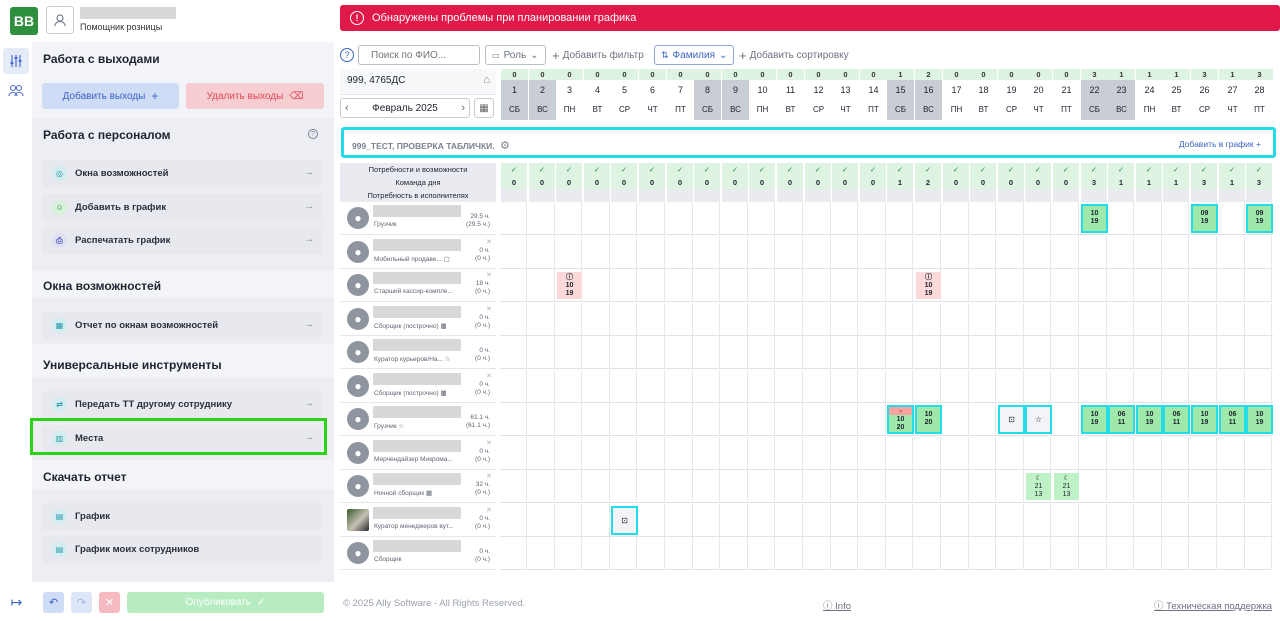 The image size is (1280, 621). I want to click on day-column-19: 0 19 СР, so click(1011, 94).